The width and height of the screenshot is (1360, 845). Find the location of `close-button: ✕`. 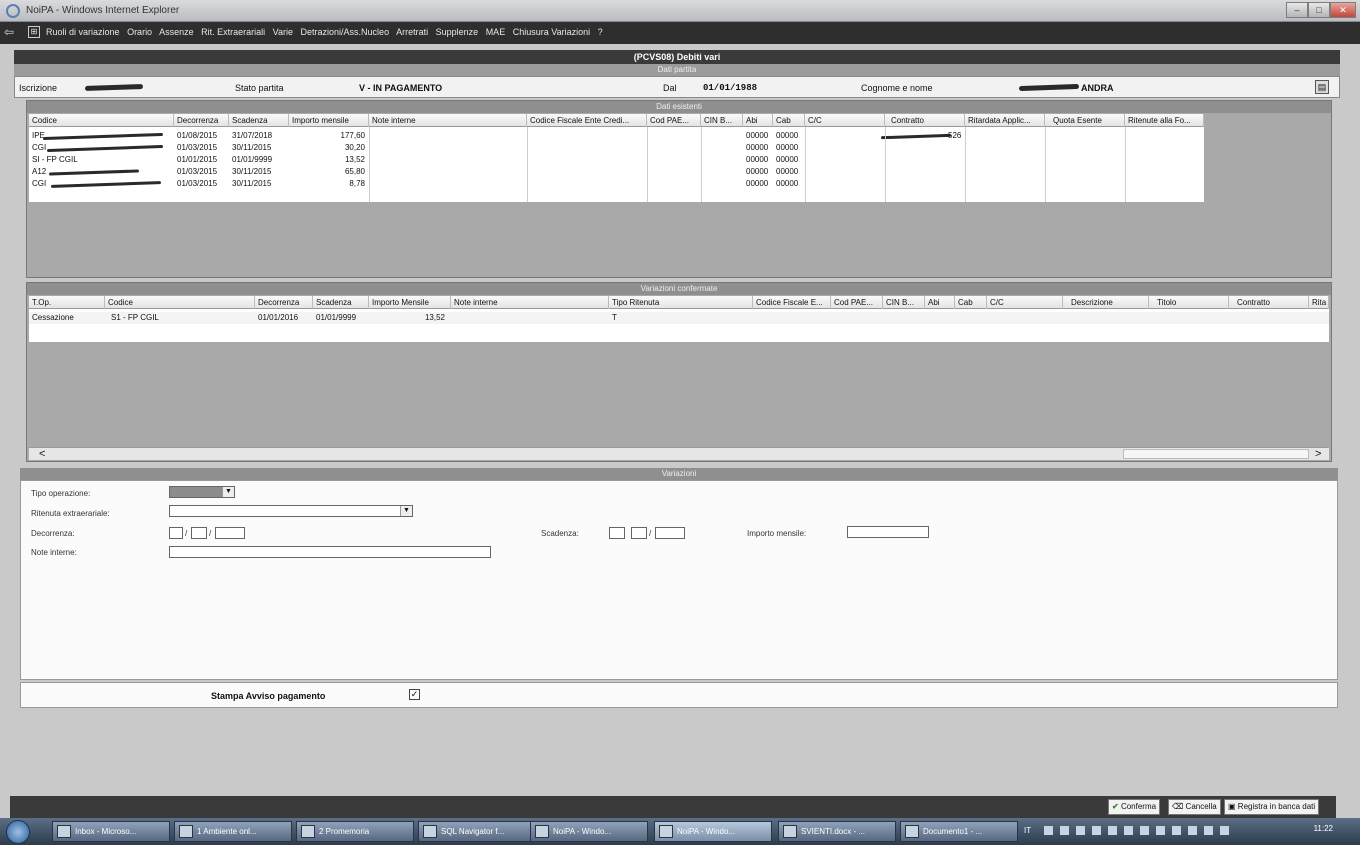

close-button: ✕ is located at coordinates (1343, 10).